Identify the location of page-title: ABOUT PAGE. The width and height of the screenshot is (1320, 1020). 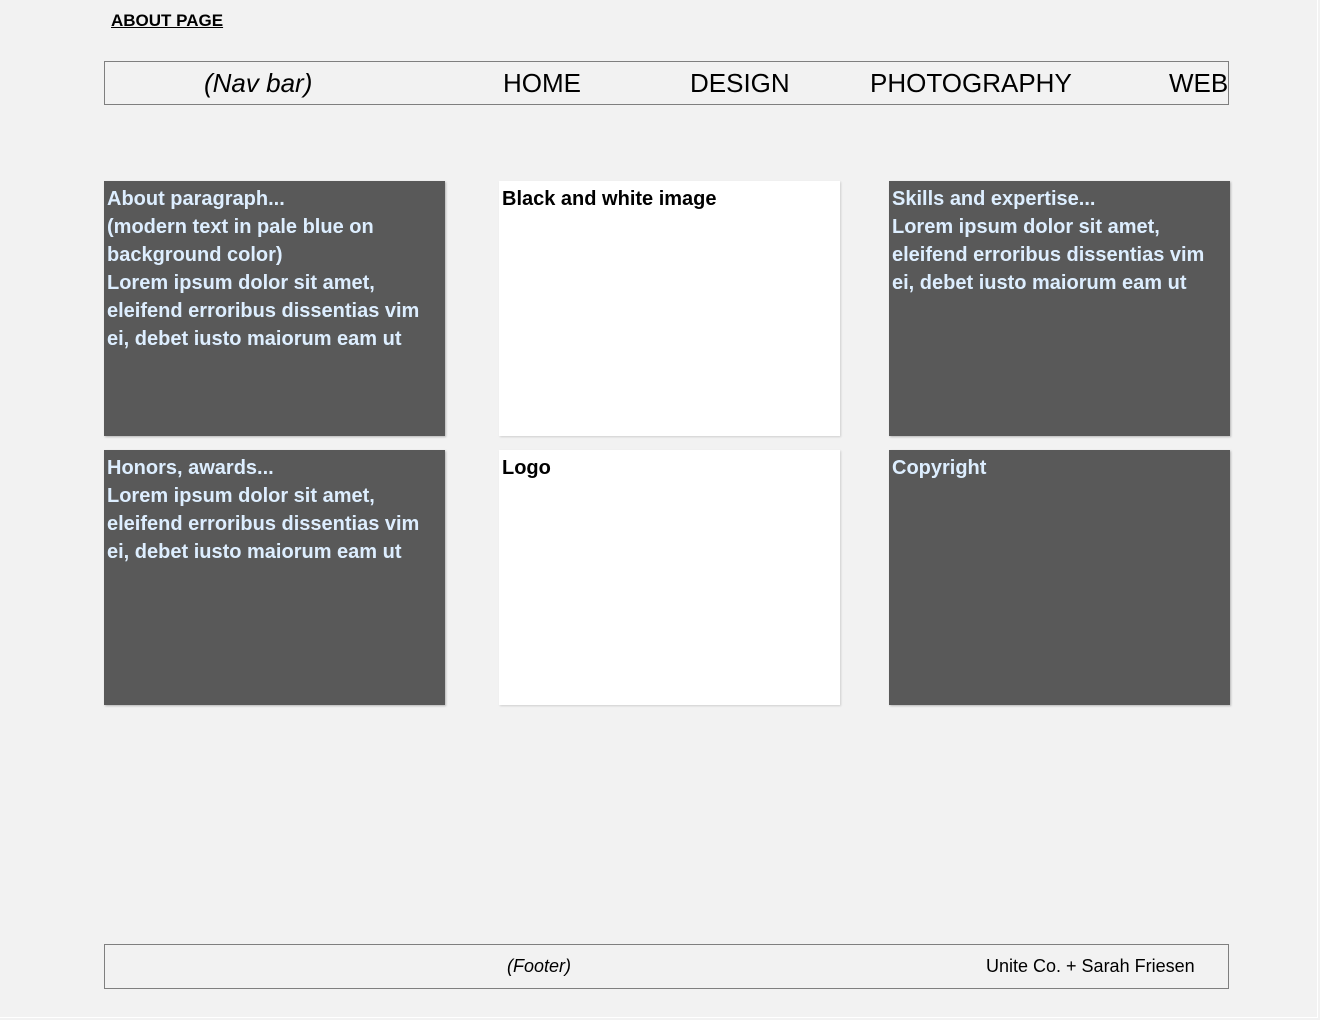
(167, 20).